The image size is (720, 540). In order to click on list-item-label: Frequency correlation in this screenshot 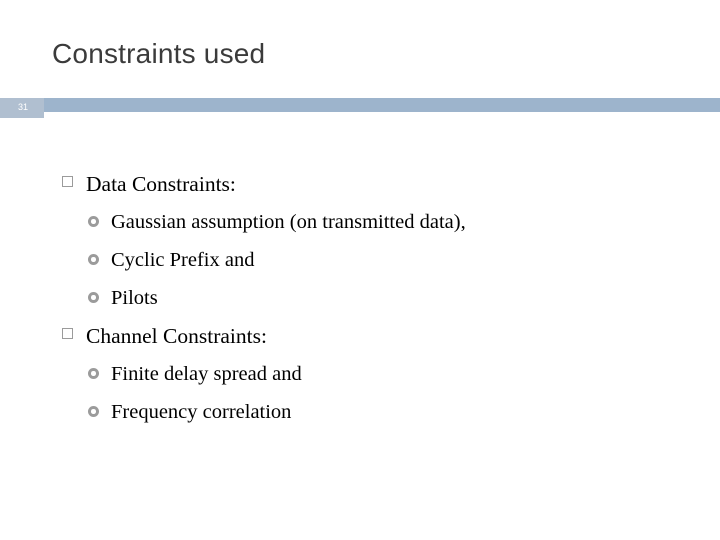, I will do `click(201, 412)`.